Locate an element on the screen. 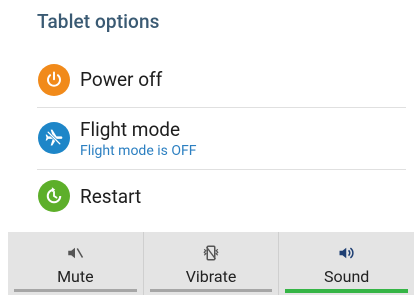  flight-mode-label: Flight mode is located at coordinates (130, 129).